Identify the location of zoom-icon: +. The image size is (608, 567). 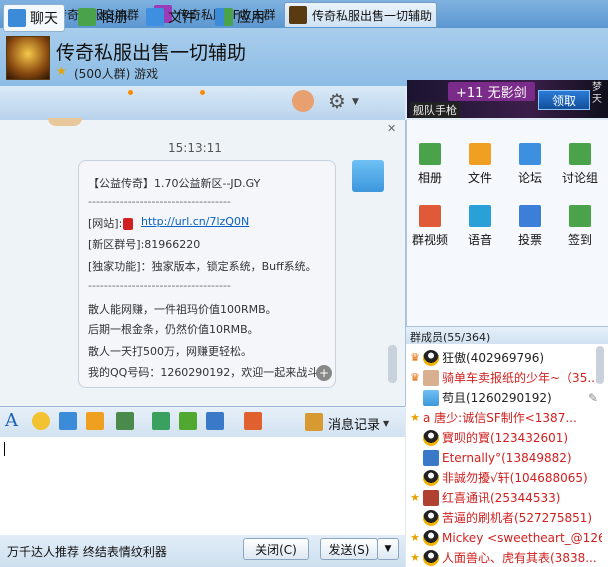
(324, 373).